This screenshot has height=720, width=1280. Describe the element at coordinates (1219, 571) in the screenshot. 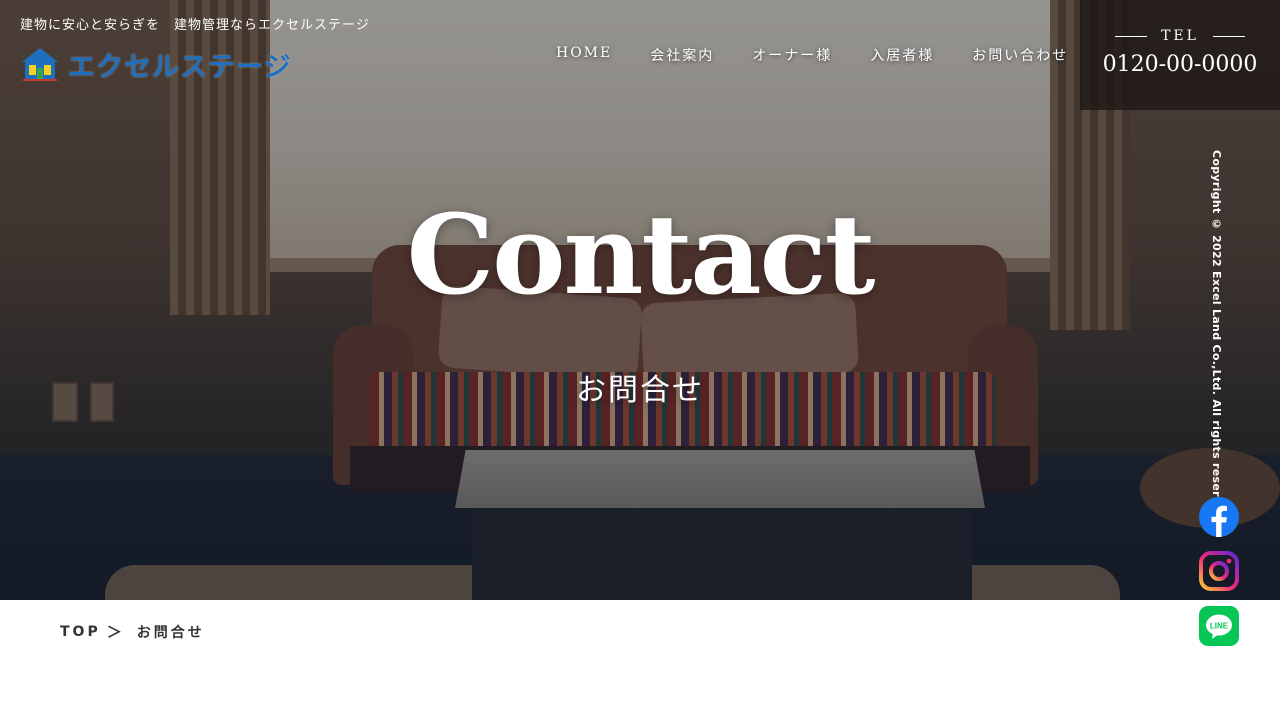

I see `instagram-icon` at that location.